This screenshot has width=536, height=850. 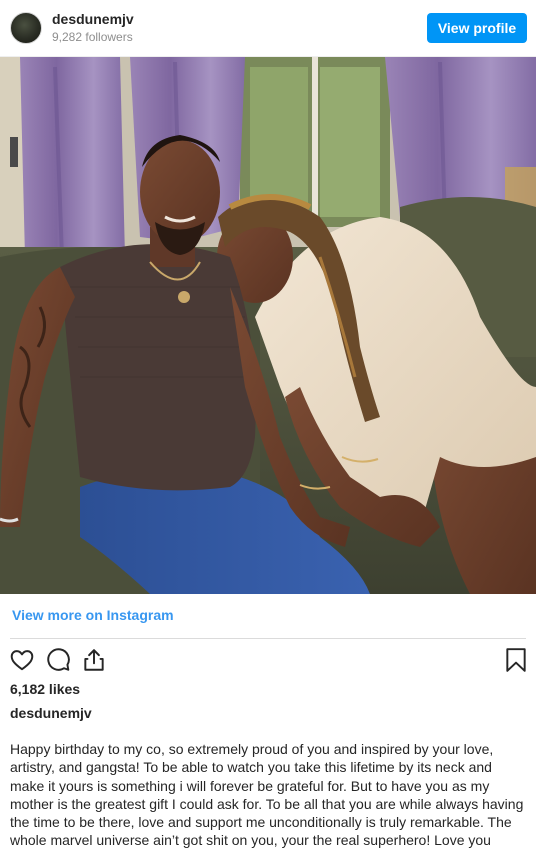 What do you see at coordinates (268, 638) in the screenshot?
I see `divider` at bounding box center [268, 638].